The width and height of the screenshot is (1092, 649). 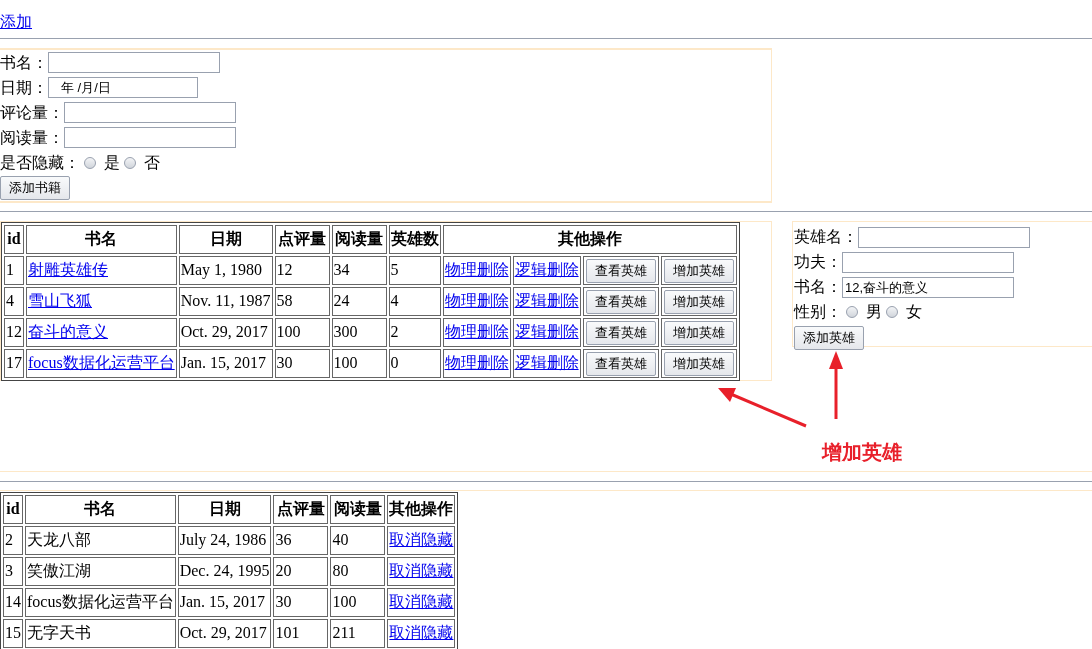 What do you see at coordinates (914, 312) in the screenshot?
I see `radio-label: 女` at bounding box center [914, 312].